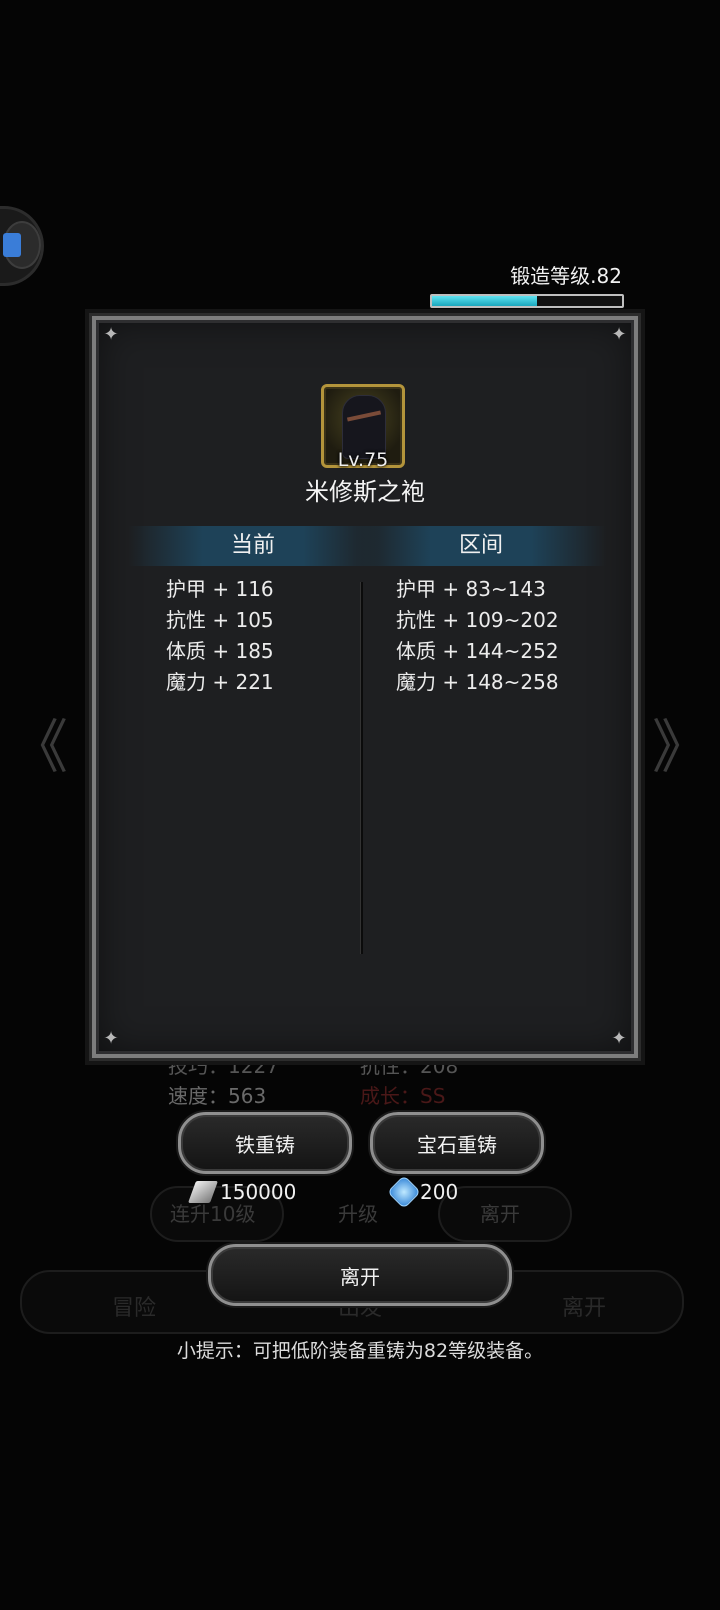 This screenshot has height=1610, width=720. I want to click on silver-cost-value: 150000, so click(258, 1192).